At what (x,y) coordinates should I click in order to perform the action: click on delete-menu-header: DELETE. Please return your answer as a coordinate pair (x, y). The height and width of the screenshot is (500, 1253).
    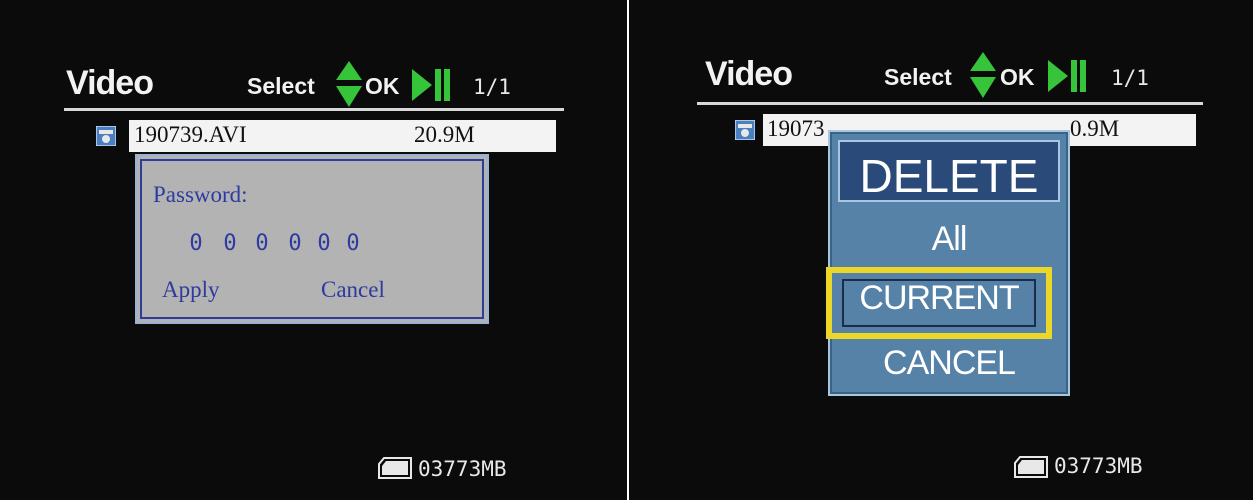
    Looking at the image, I should click on (949, 171).